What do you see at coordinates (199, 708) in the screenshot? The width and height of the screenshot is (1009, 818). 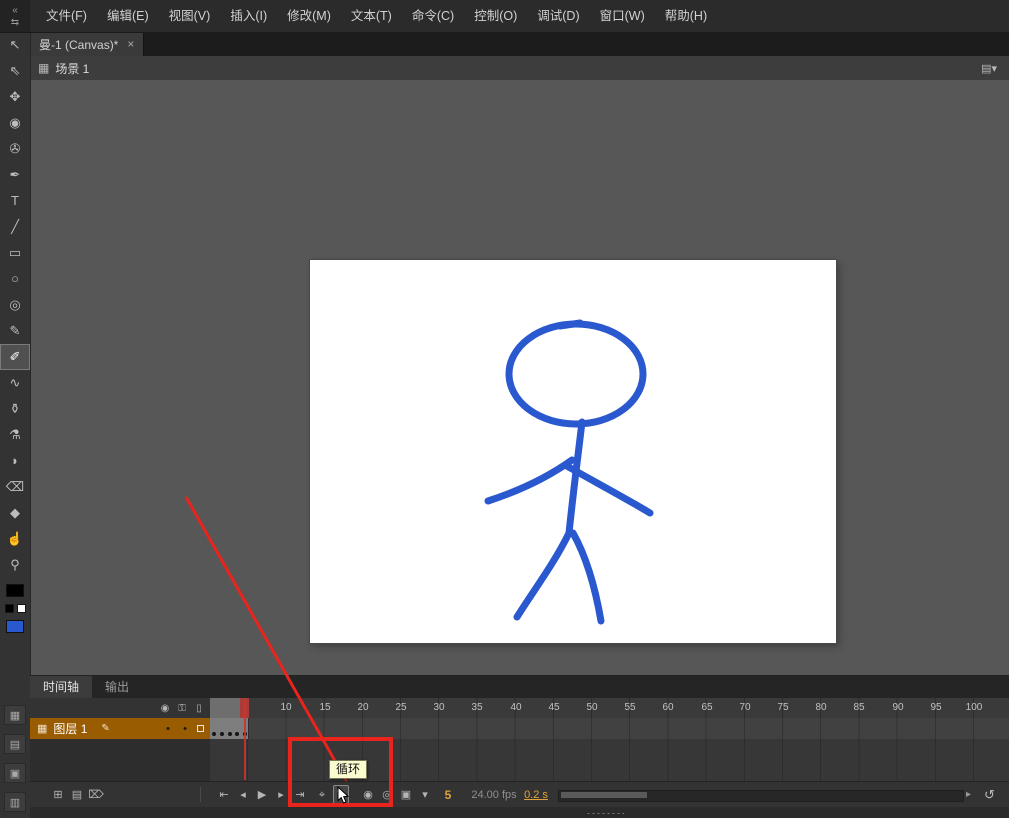 I see `outline-column-icon: ▯` at bounding box center [199, 708].